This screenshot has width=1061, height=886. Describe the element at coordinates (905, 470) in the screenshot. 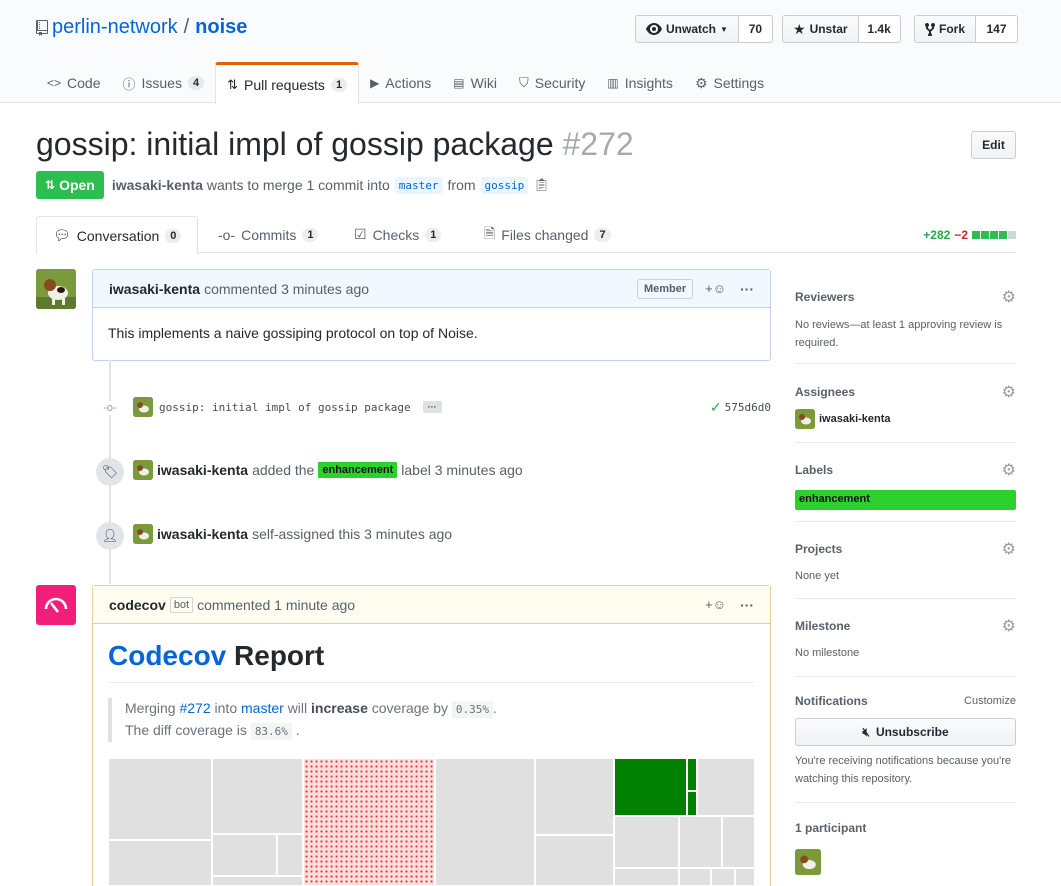

I see `labels-heading: Labels ⚙` at that location.